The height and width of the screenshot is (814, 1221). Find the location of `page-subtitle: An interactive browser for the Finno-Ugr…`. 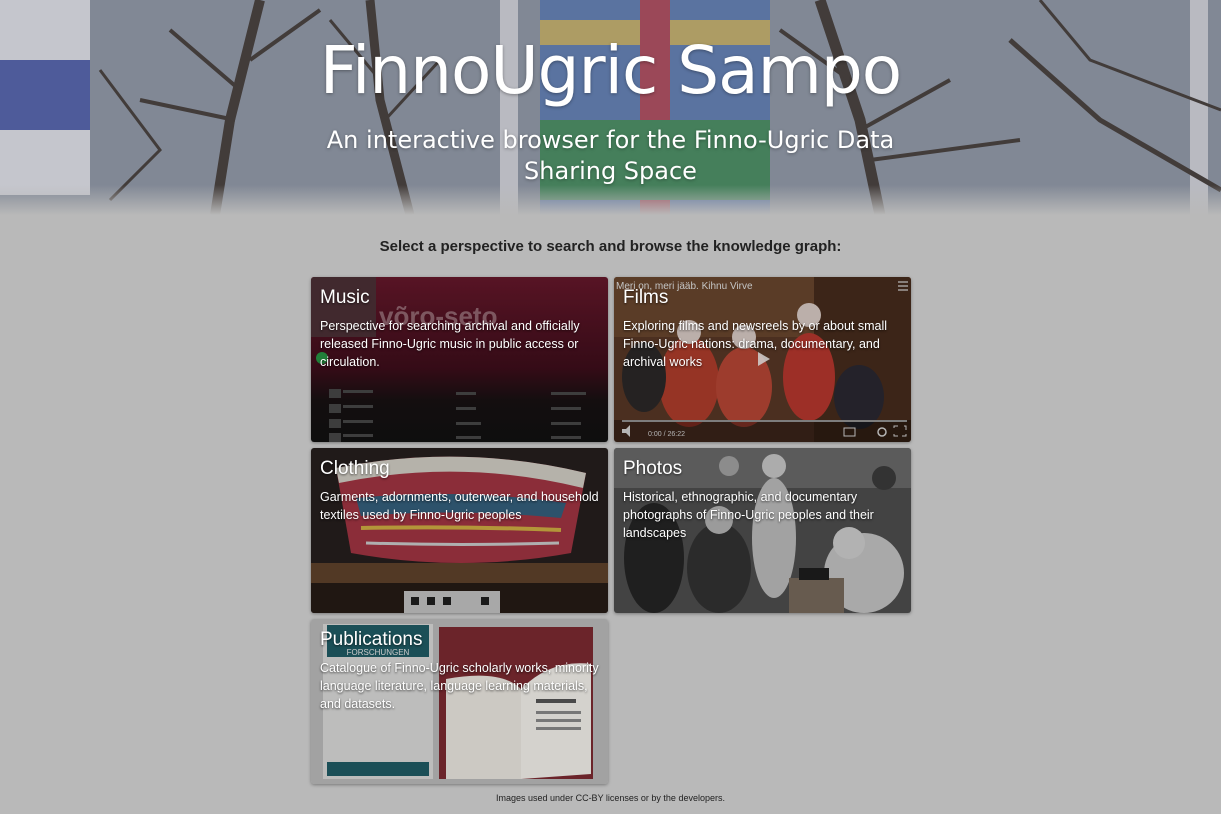

page-subtitle: An interactive browser for the Finno-Ugr… is located at coordinates (610, 155).